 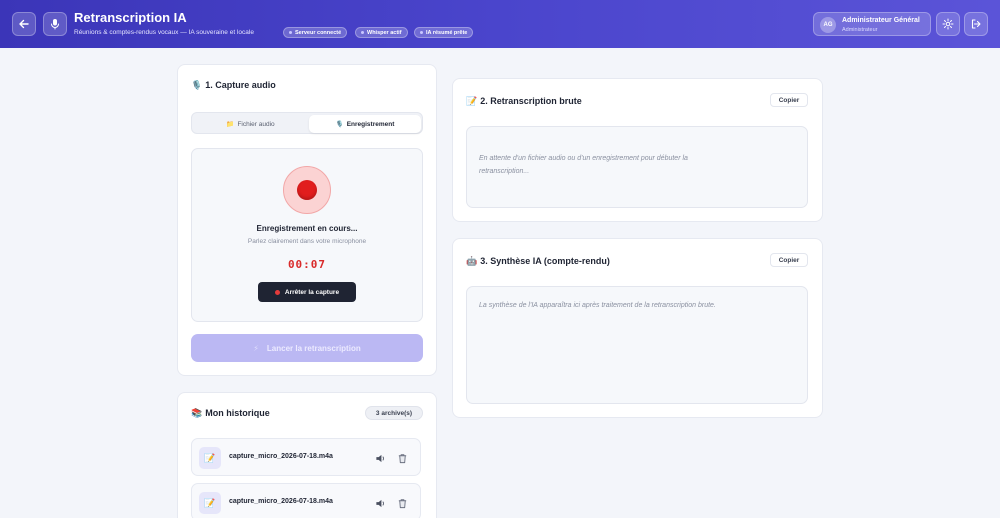 What do you see at coordinates (233, 85) in the screenshot?
I see `capture-title: 🎙️ 1. Capture audio` at bounding box center [233, 85].